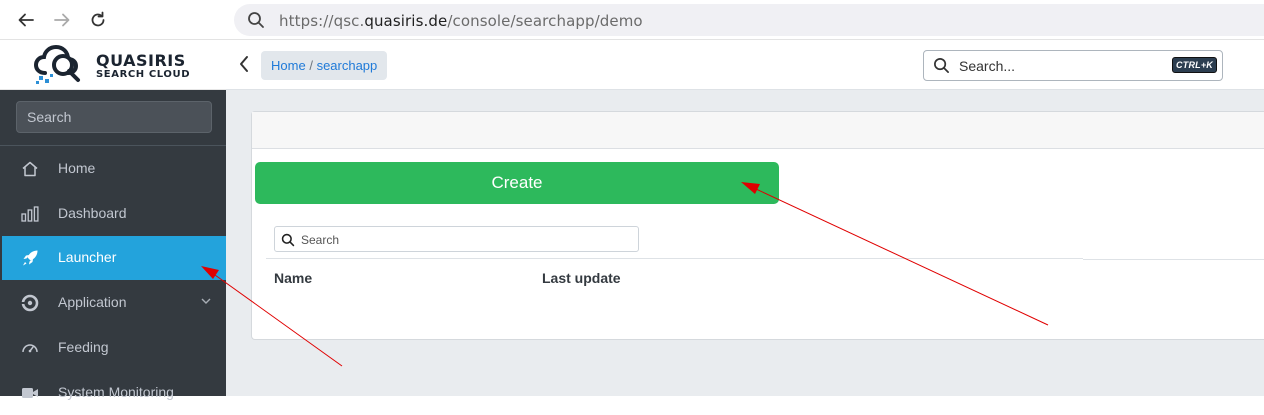 This screenshot has width=1264, height=415. What do you see at coordinates (1073, 65) in the screenshot?
I see `global-search-input: Search... CTRL+K` at bounding box center [1073, 65].